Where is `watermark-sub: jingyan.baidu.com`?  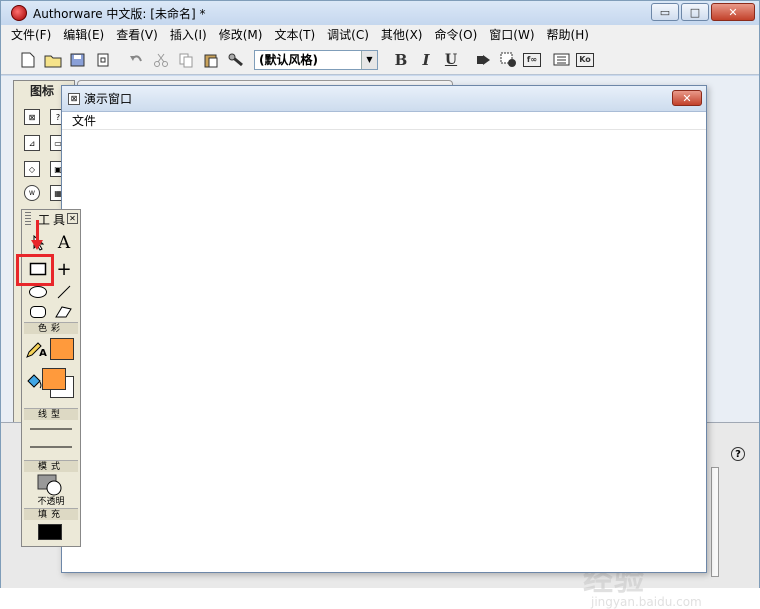
watermark-sub: jingyan.baidu.com is located at coordinates (646, 602).